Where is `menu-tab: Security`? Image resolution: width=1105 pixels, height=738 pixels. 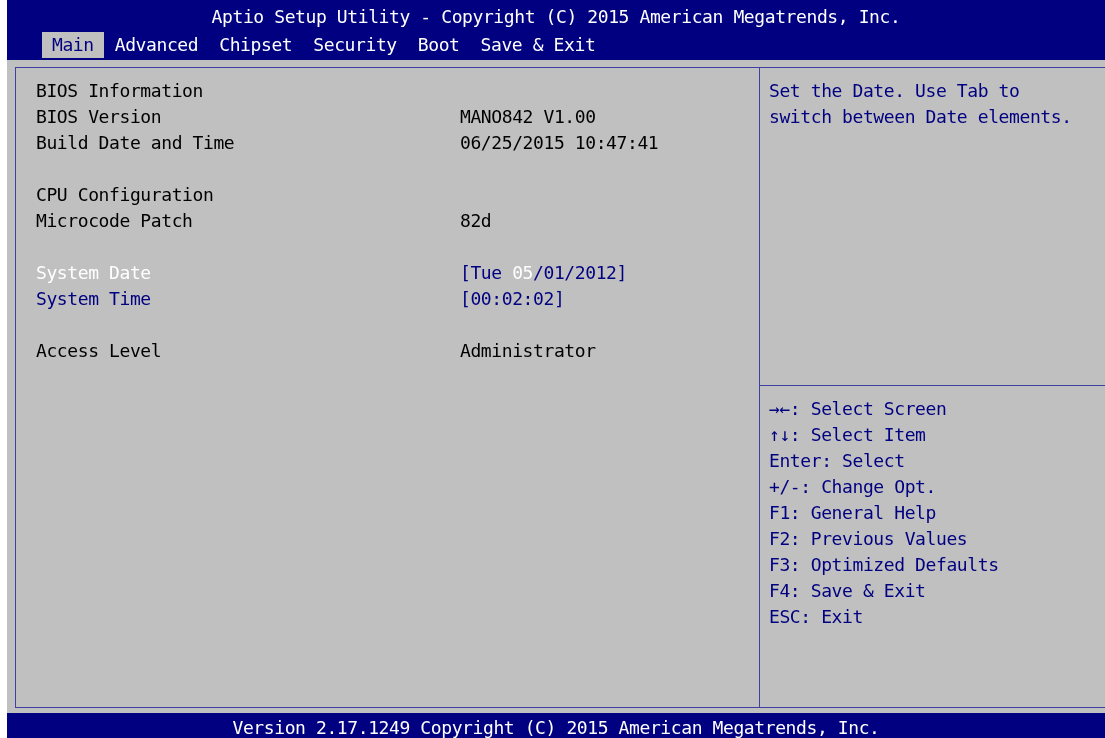 menu-tab: Security is located at coordinates (355, 45).